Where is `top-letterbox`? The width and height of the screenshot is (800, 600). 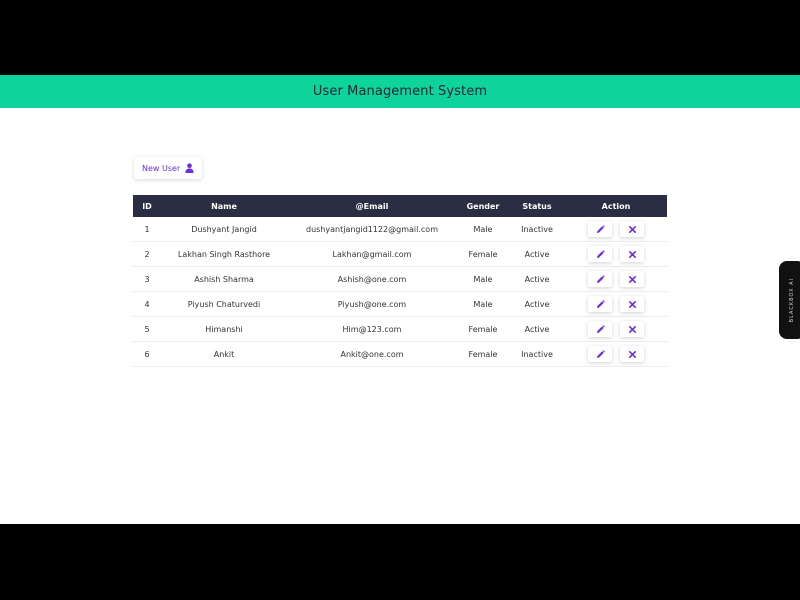 top-letterbox is located at coordinates (400, 37).